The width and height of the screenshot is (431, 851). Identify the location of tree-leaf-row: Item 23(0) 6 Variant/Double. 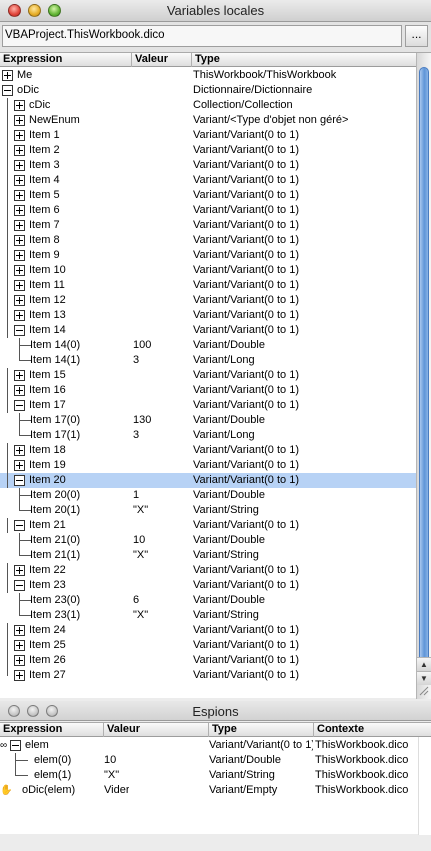
(208, 600).